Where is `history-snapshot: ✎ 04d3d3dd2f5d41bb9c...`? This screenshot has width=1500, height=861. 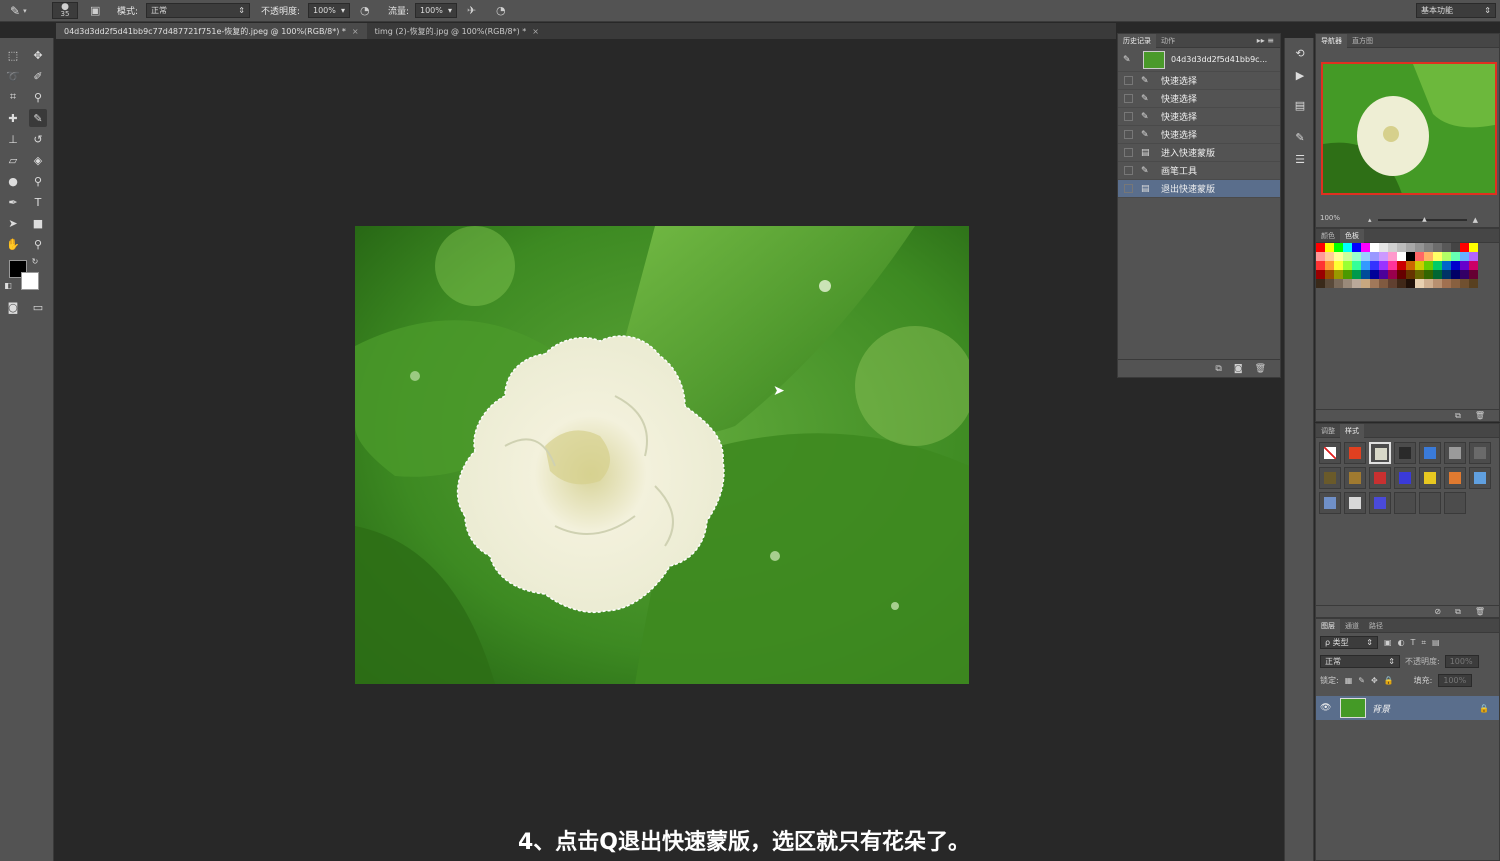
history-snapshot: ✎ 04d3d3dd2f5d41bb9c... is located at coordinates (1199, 60).